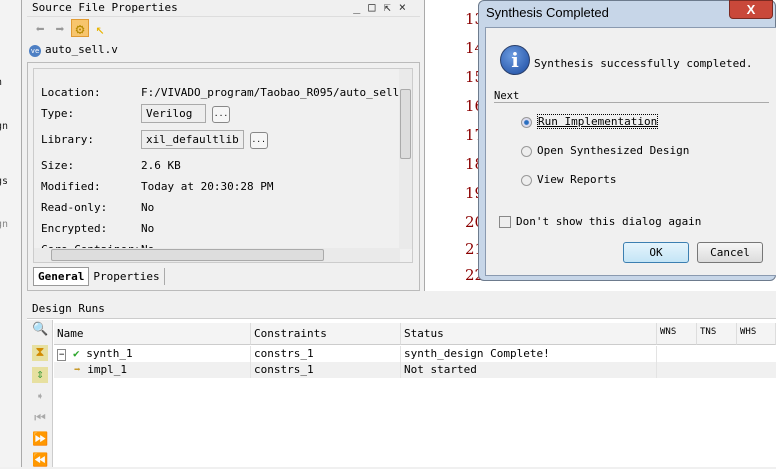 This screenshot has height=469, width=776. Describe the element at coordinates (4, 181) in the screenshot. I see `clipped-label: gs` at that location.